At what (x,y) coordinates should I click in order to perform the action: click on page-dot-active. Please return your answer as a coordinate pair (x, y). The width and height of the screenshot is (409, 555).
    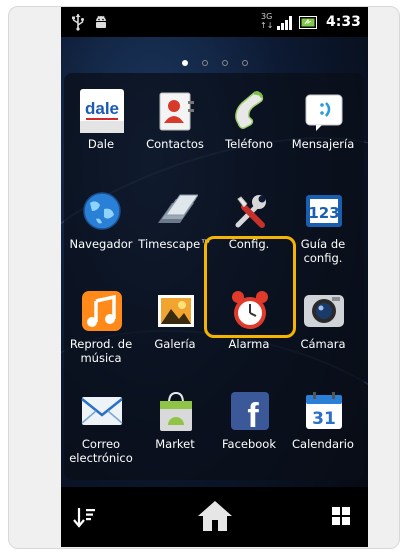
    Looking at the image, I should click on (184, 63).